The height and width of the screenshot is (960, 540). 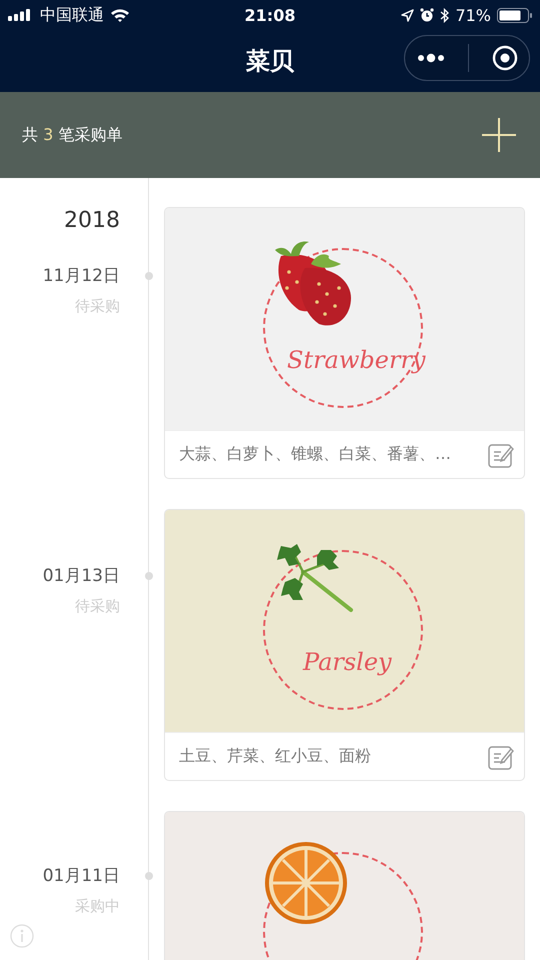 What do you see at coordinates (270, 61) in the screenshot?
I see `page-title: 菜贝` at bounding box center [270, 61].